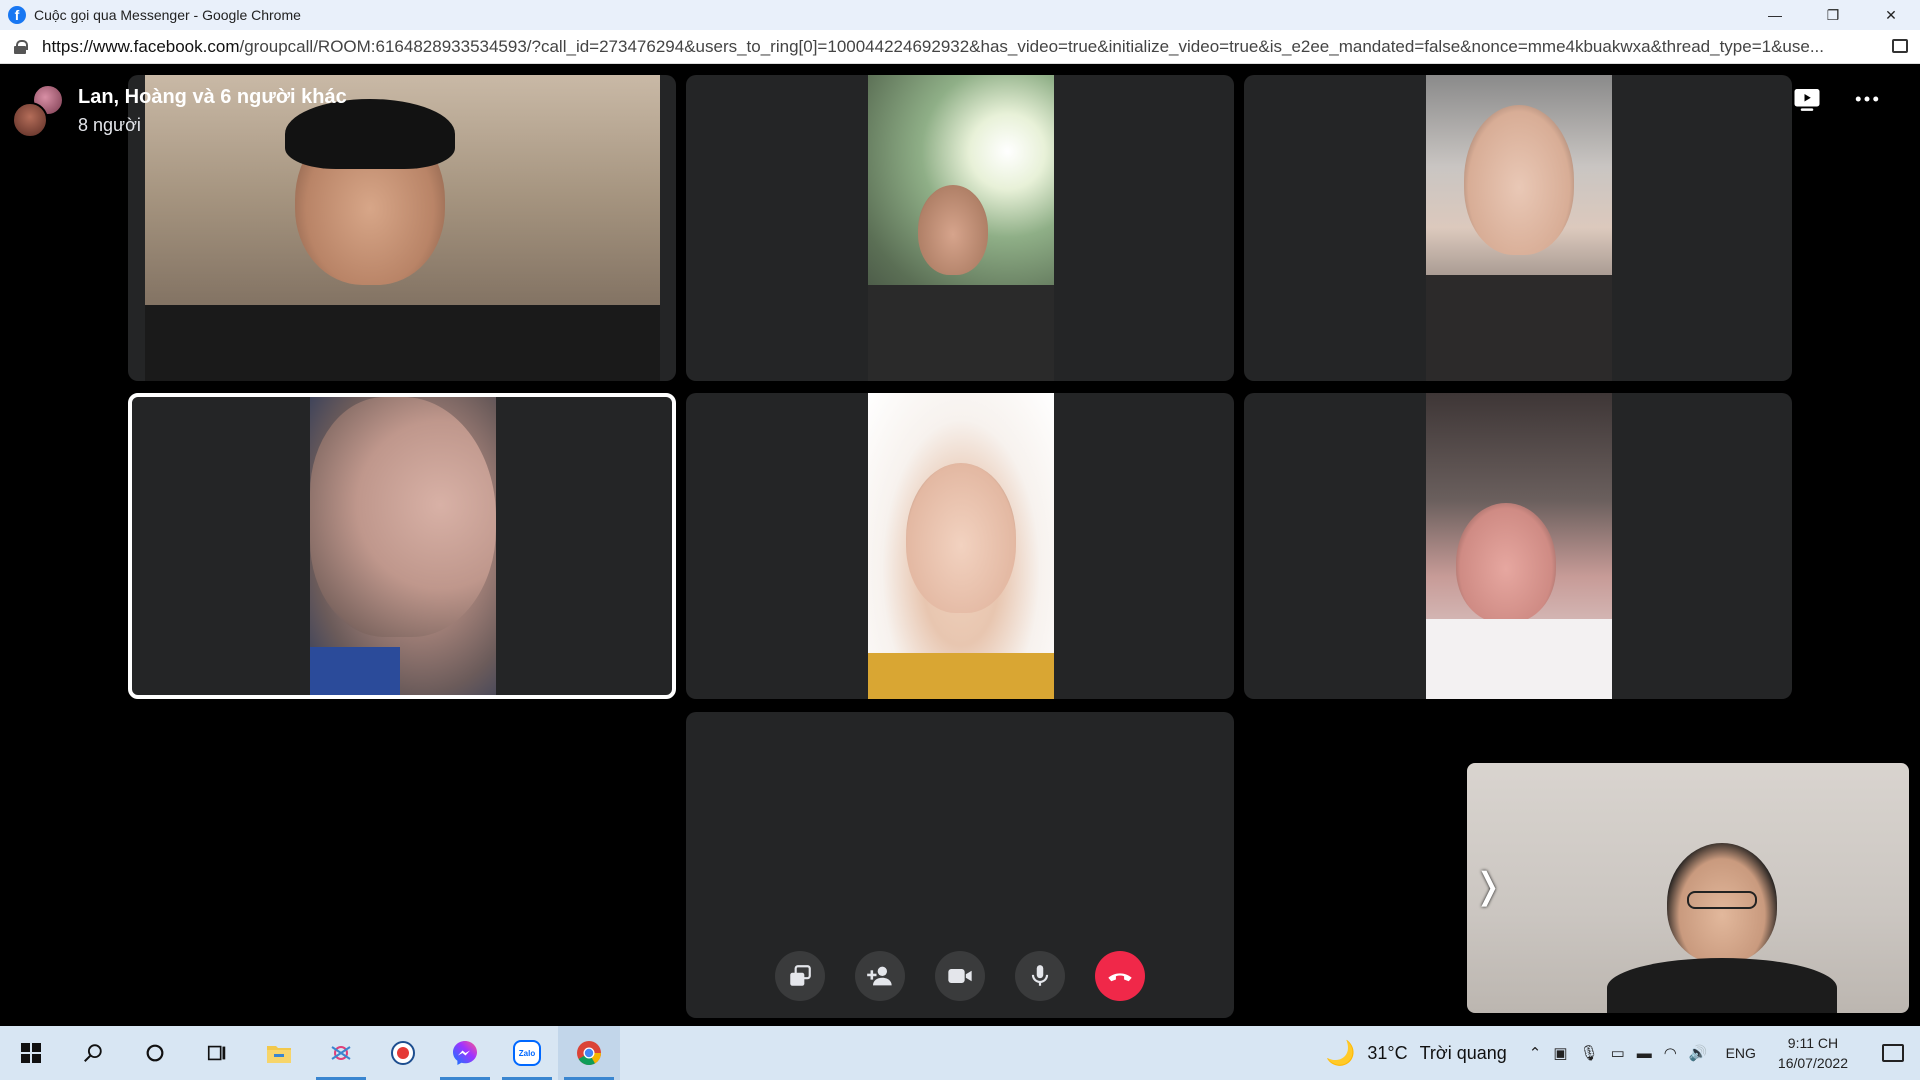  I want to click on restore-button: ❐, so click(1833, 15).